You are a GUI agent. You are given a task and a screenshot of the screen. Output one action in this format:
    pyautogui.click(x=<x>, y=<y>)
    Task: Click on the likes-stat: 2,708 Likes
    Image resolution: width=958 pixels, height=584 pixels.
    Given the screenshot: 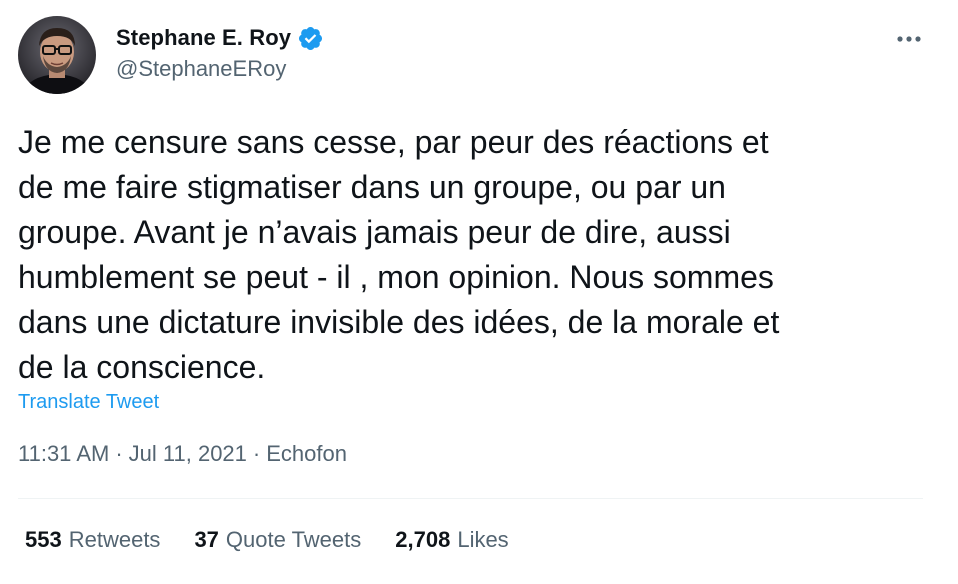 What is the action you would take?
    pyautogui.click(x=451, y=540)
    